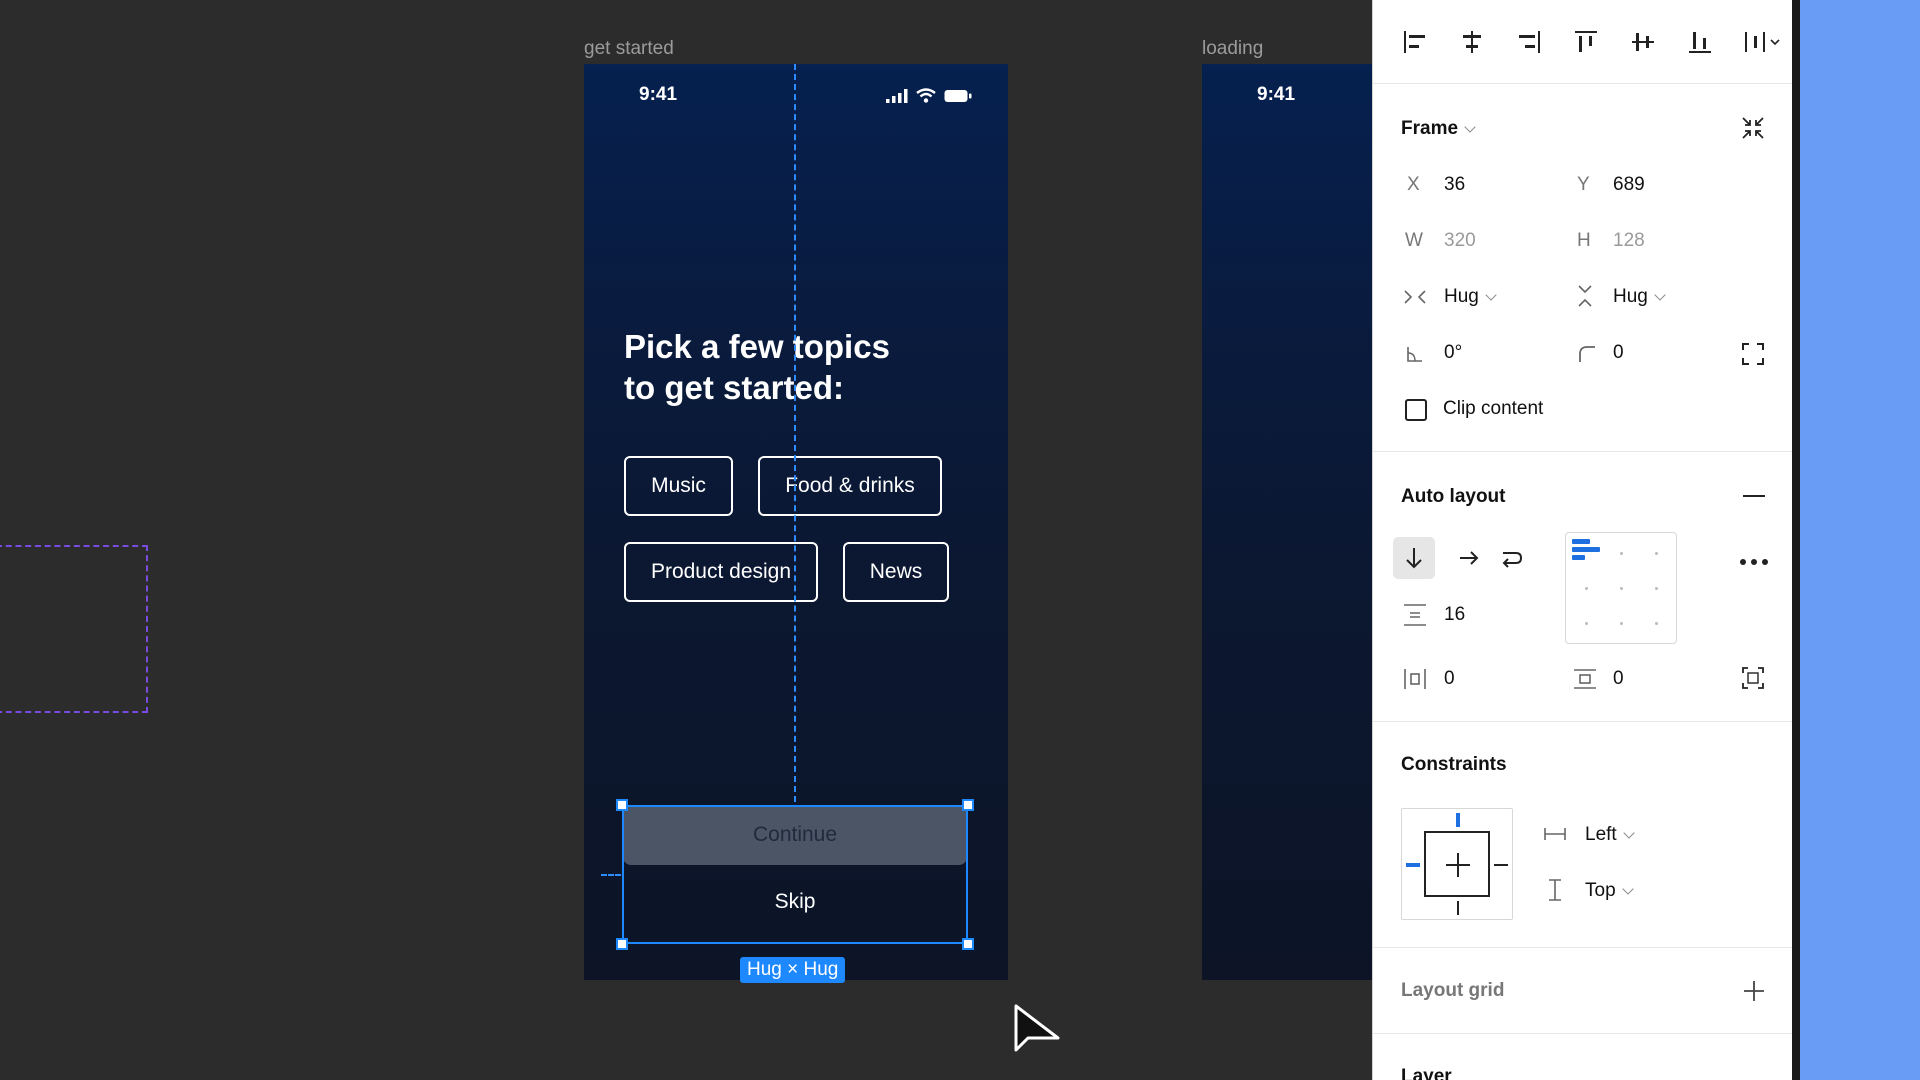 The width and height of the screenshot is (1920, 1080). Describe the element at coordinates (1037, 1028) in the screenshot. I see `cursor-icon` at that location.